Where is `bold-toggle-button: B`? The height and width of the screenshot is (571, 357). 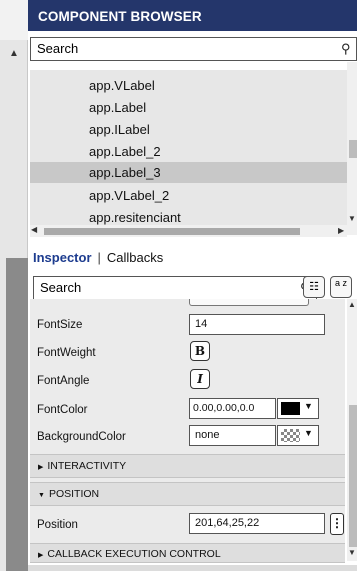
bold-toggle-button: B is located at coordinates (200, 351).